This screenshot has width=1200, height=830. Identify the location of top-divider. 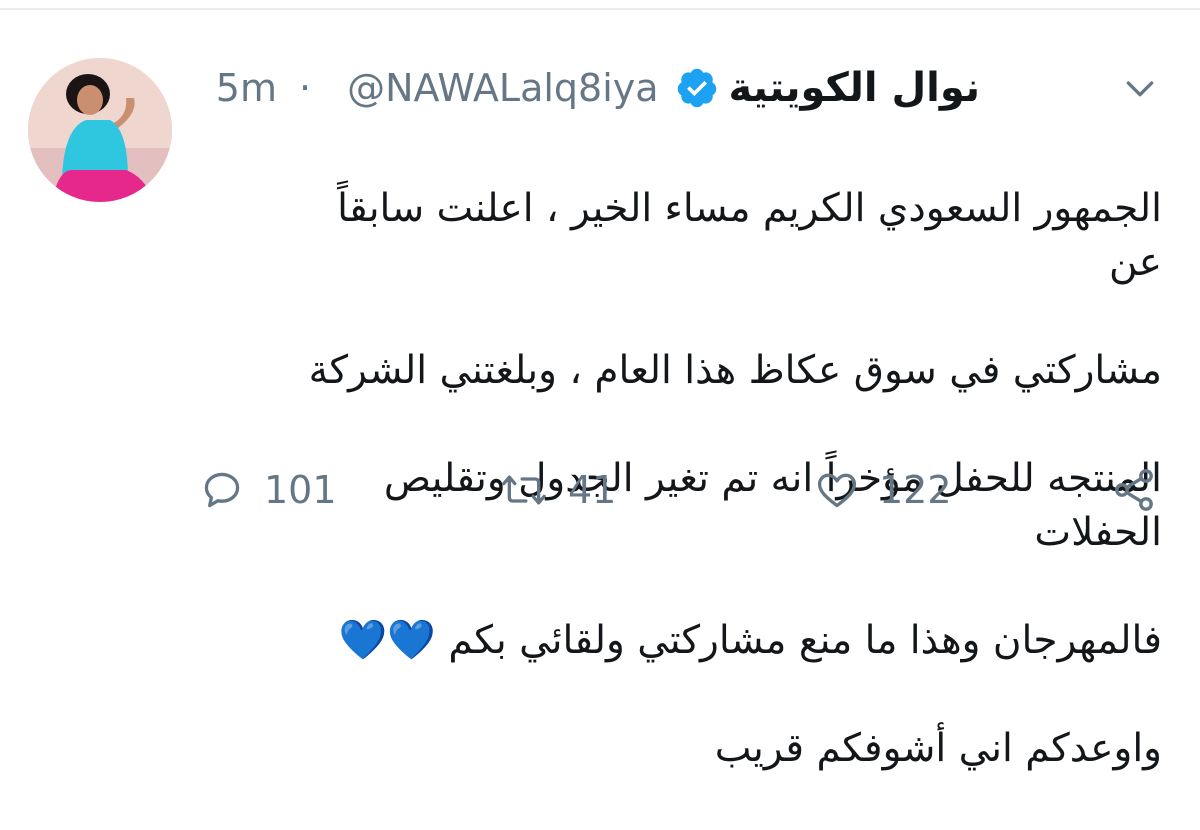
(600, 9).